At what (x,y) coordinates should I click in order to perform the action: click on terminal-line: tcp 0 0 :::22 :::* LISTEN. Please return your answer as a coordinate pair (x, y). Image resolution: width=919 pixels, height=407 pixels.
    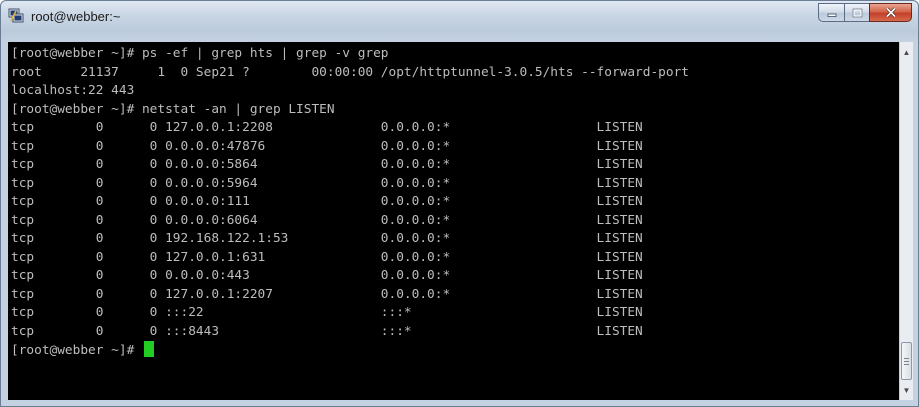
    Looking at the image, I should click on (327, 312).